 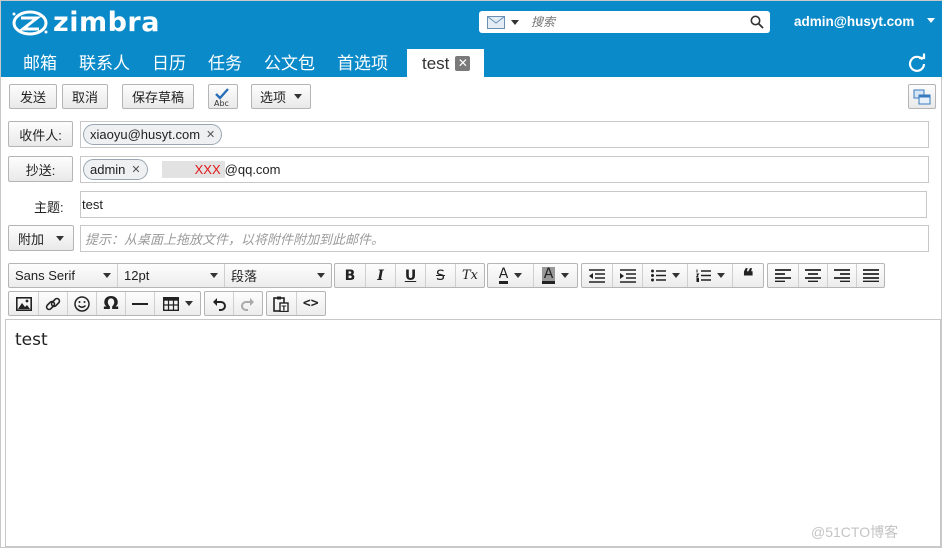 What do you see at coordinates (277, 275) in the screenshot?
I see `paragraph-select: 段落` at bounding box center [277, 275].